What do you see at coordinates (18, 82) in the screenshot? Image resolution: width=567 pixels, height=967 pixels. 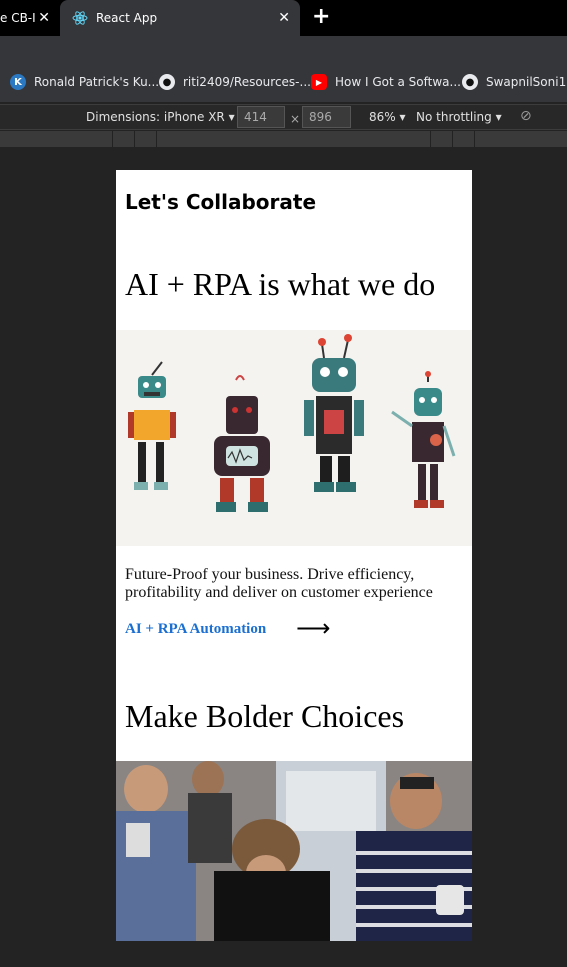 I see `k-icon: K` at bounding box center [18, 82].